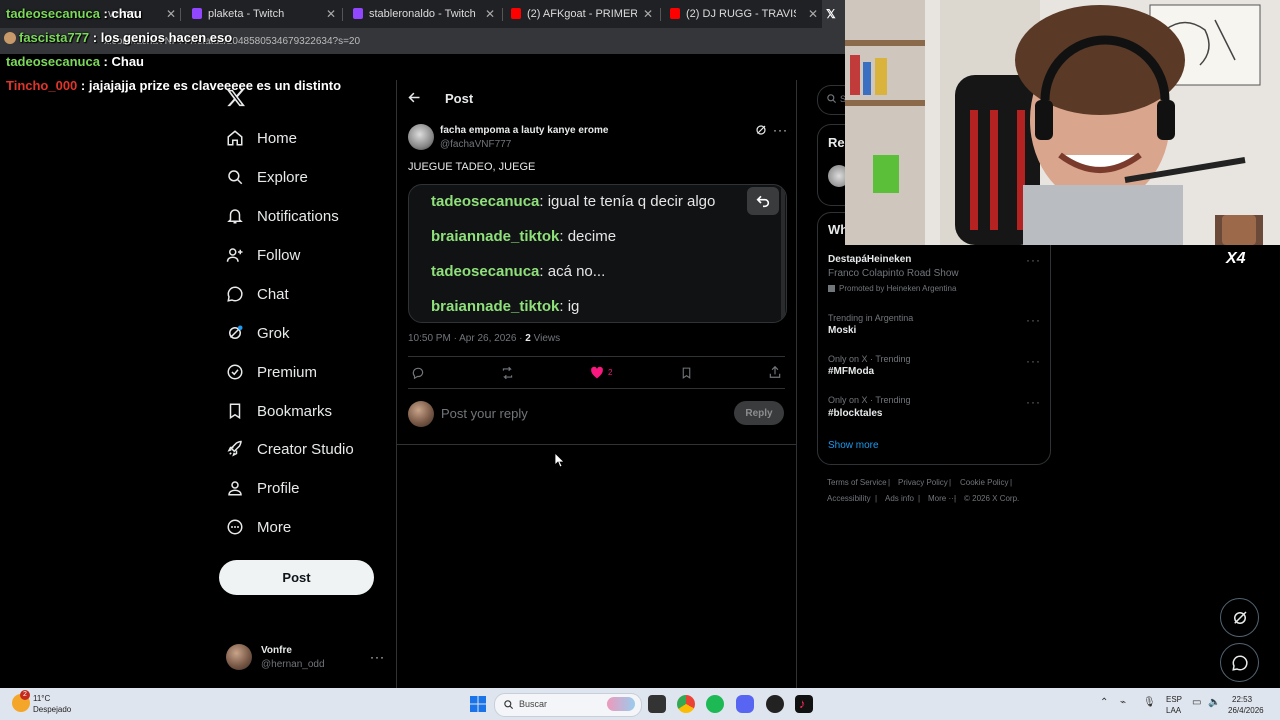  Describe the element at coordinates (263, 14) in the screenshot. I see `browser-tab: plaketa - Twitch ✕` at that location.